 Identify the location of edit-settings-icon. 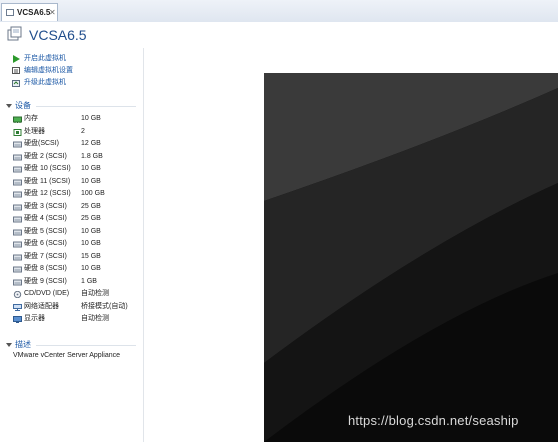
(16, 70).